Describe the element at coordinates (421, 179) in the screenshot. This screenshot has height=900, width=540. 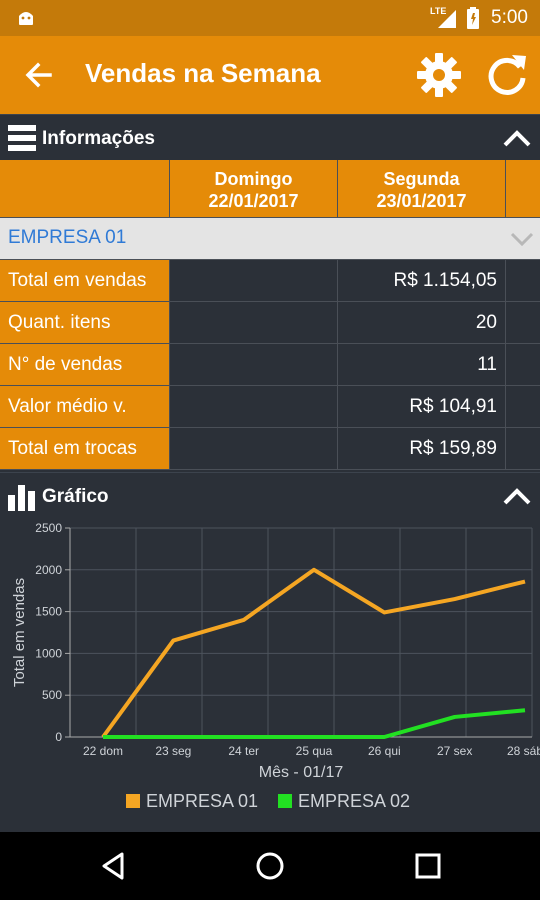
I see `col-1-day: Segunda` at that location.